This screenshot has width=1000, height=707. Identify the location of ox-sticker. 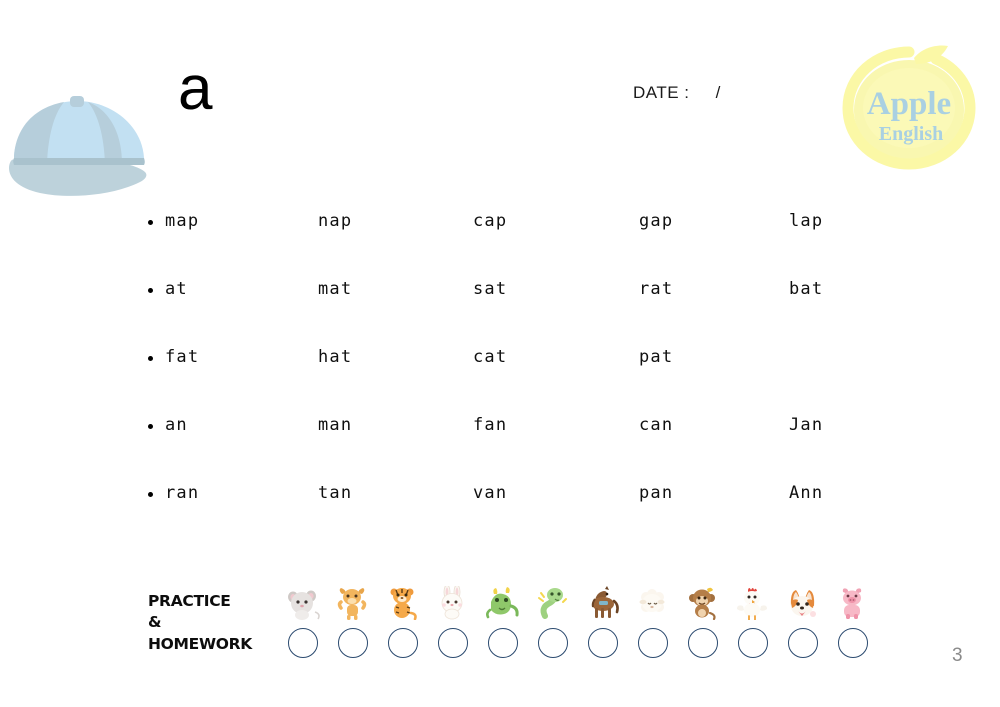
(353, 603).